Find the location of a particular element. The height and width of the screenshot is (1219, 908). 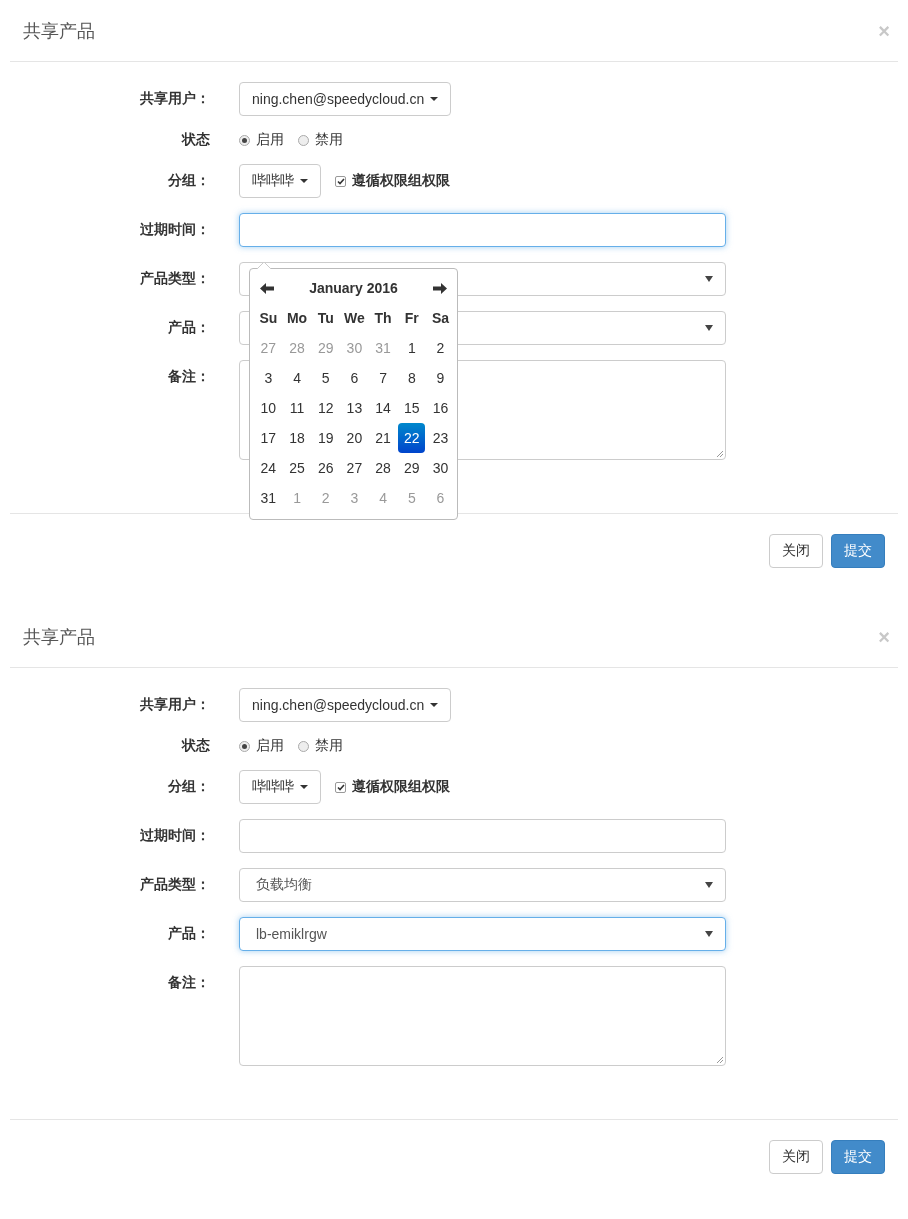

calendar-day: 25 is located at coordinates (297, 468).